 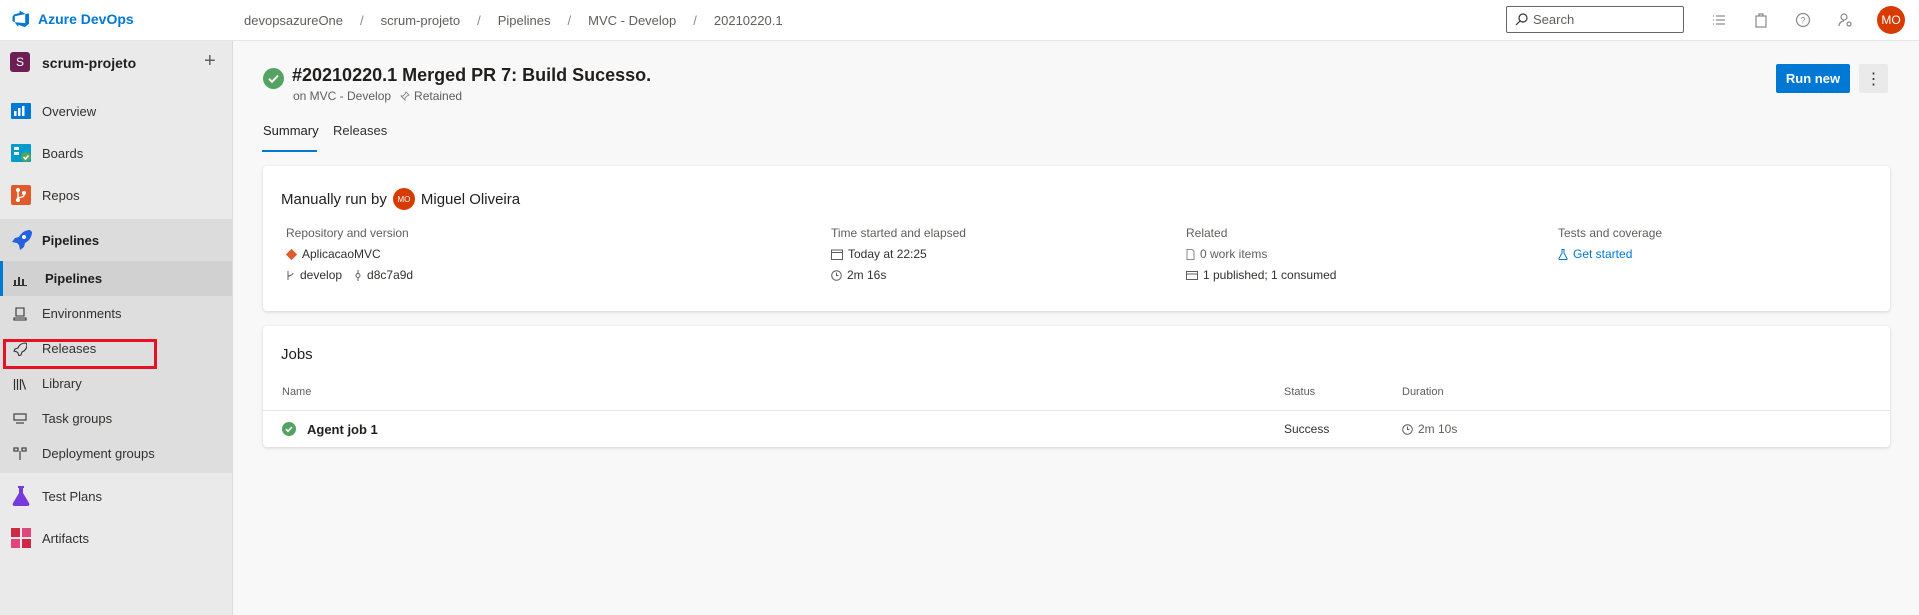 What do you see at coordinates (1595, 19) in the screenshot?
I see `search-input: Search` at bounding box center [1595, 19].